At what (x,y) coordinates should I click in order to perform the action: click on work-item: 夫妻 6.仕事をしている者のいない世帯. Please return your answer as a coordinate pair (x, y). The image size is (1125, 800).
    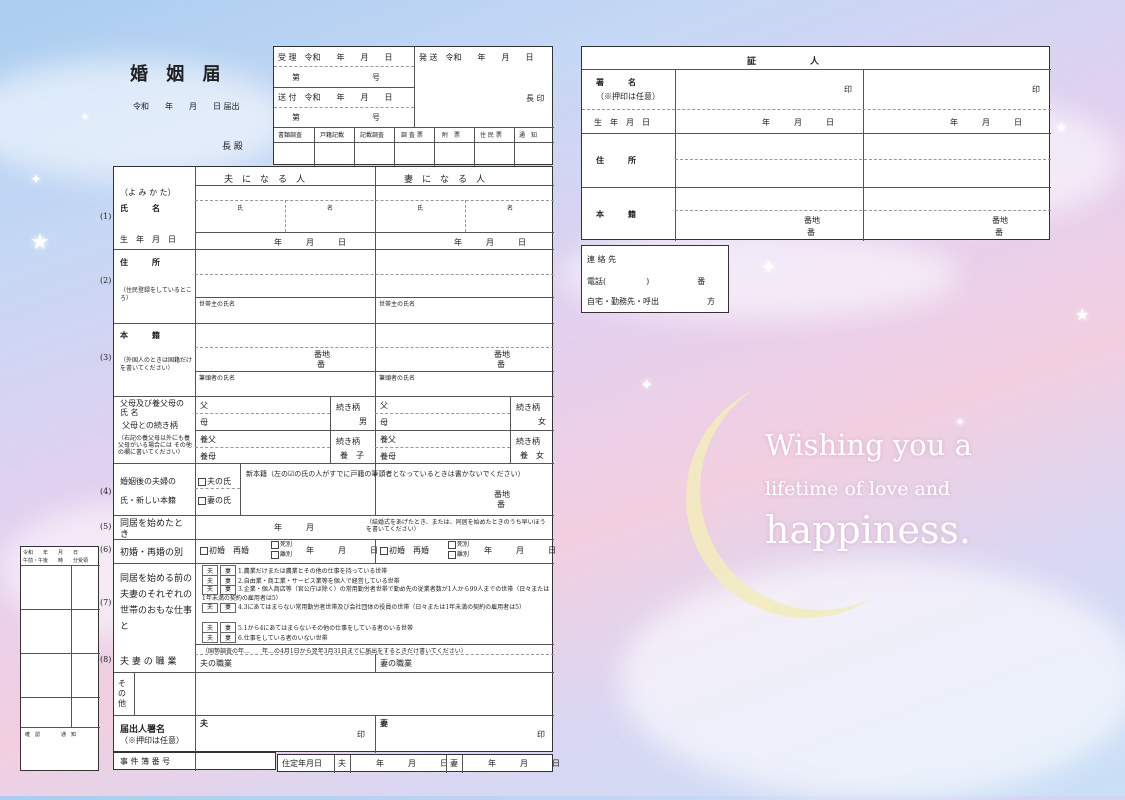
    Looking at the image, I should click on (265, 637).